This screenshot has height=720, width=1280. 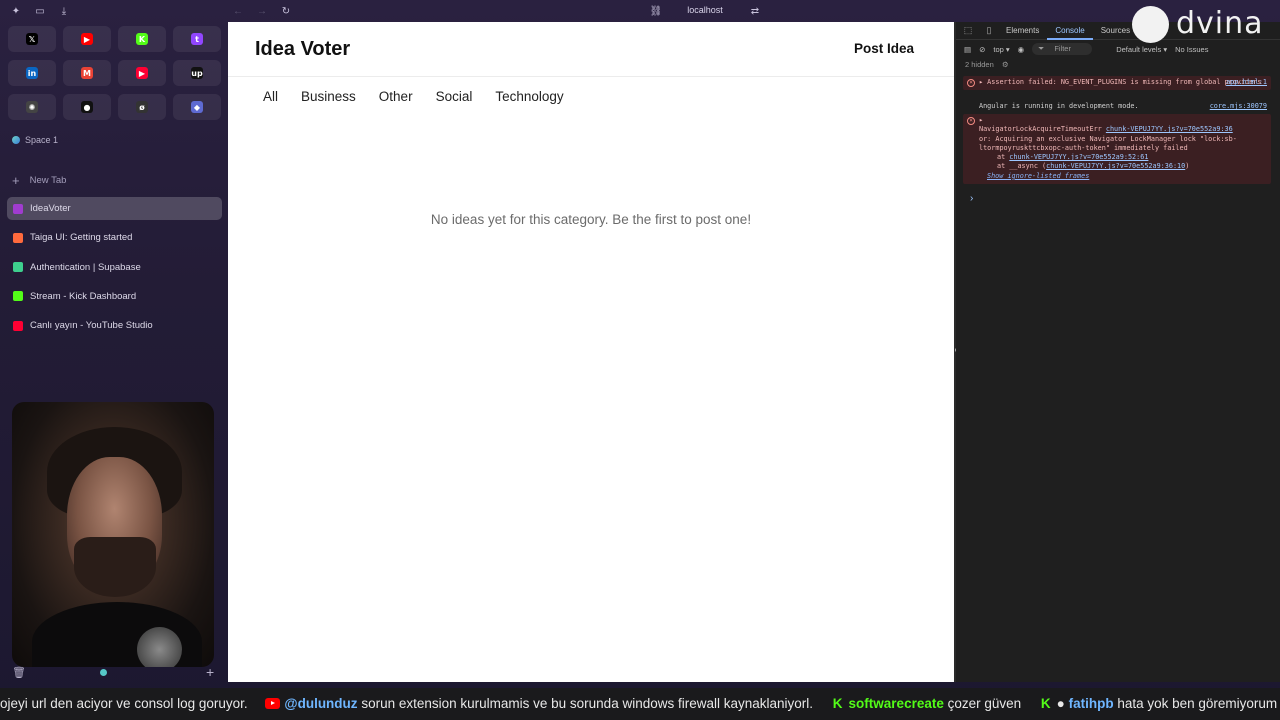 I want to click on source-link: chunk-VEPUJ7YY.js?v=70e552a9:36, so click(x=1169, y=129).